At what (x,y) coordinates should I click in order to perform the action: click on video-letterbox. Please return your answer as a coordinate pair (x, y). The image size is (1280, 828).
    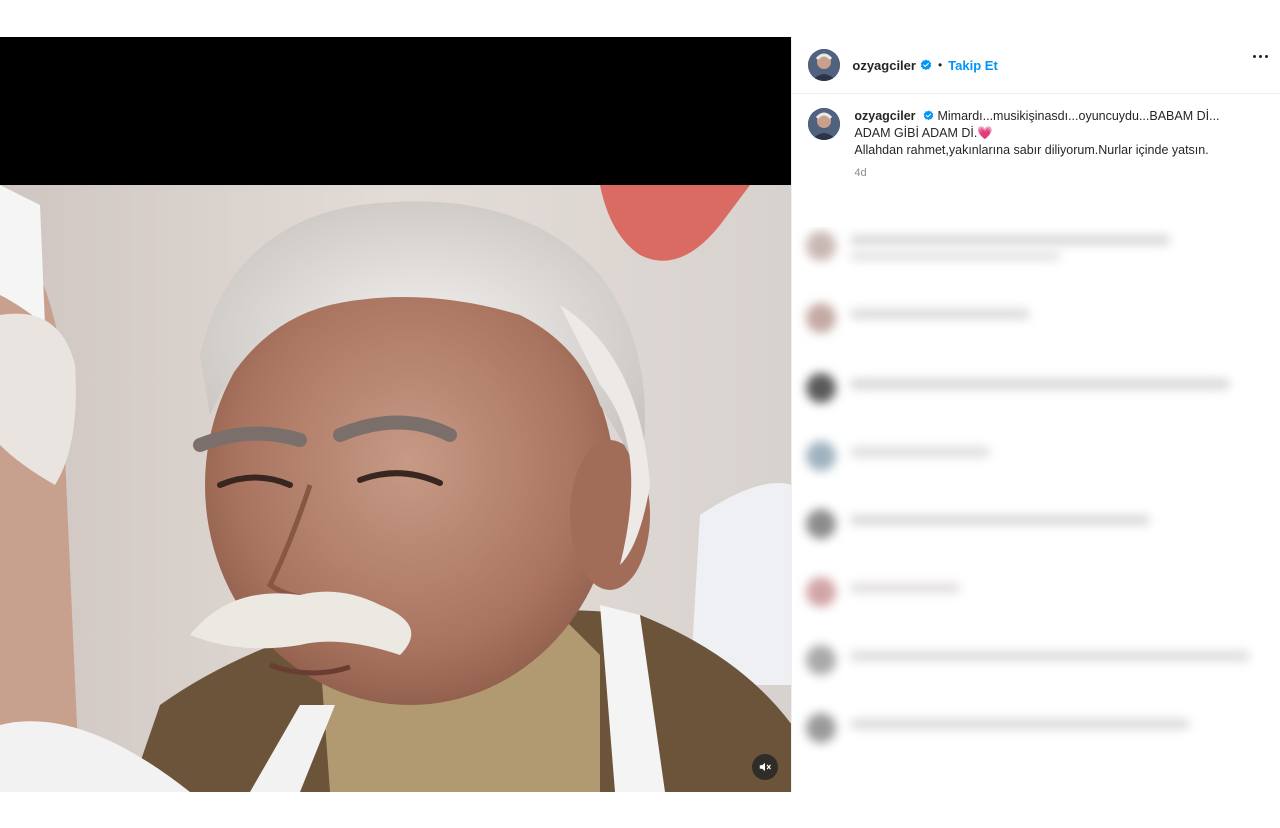
    Looking at the image, I should click on (396, 111).